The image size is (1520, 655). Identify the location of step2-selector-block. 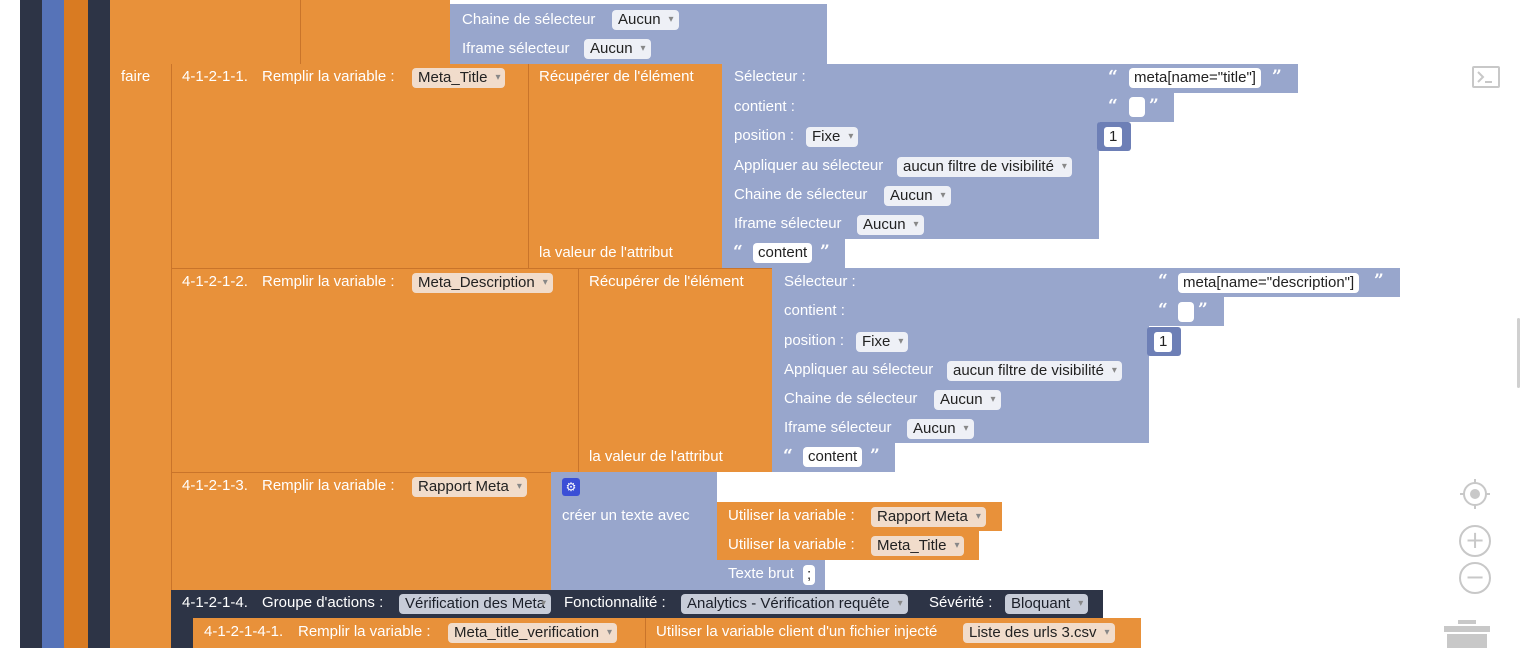
(960, 355).